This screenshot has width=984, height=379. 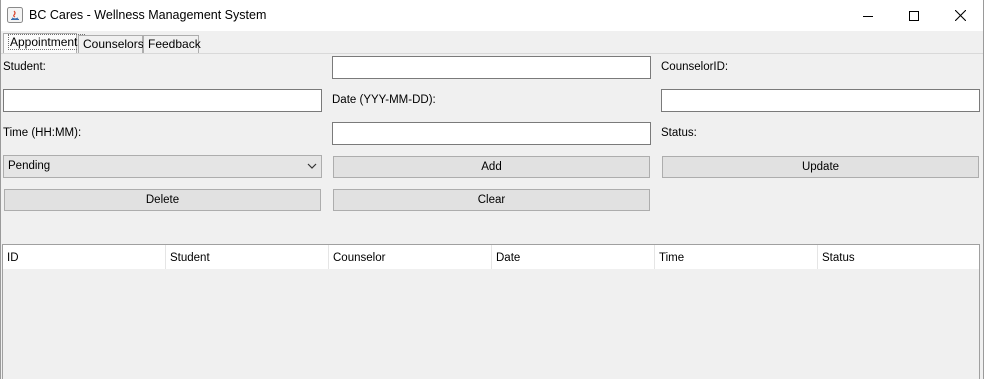 I want to click on tab-feedback: Feedback, so click(x=172, y=44).